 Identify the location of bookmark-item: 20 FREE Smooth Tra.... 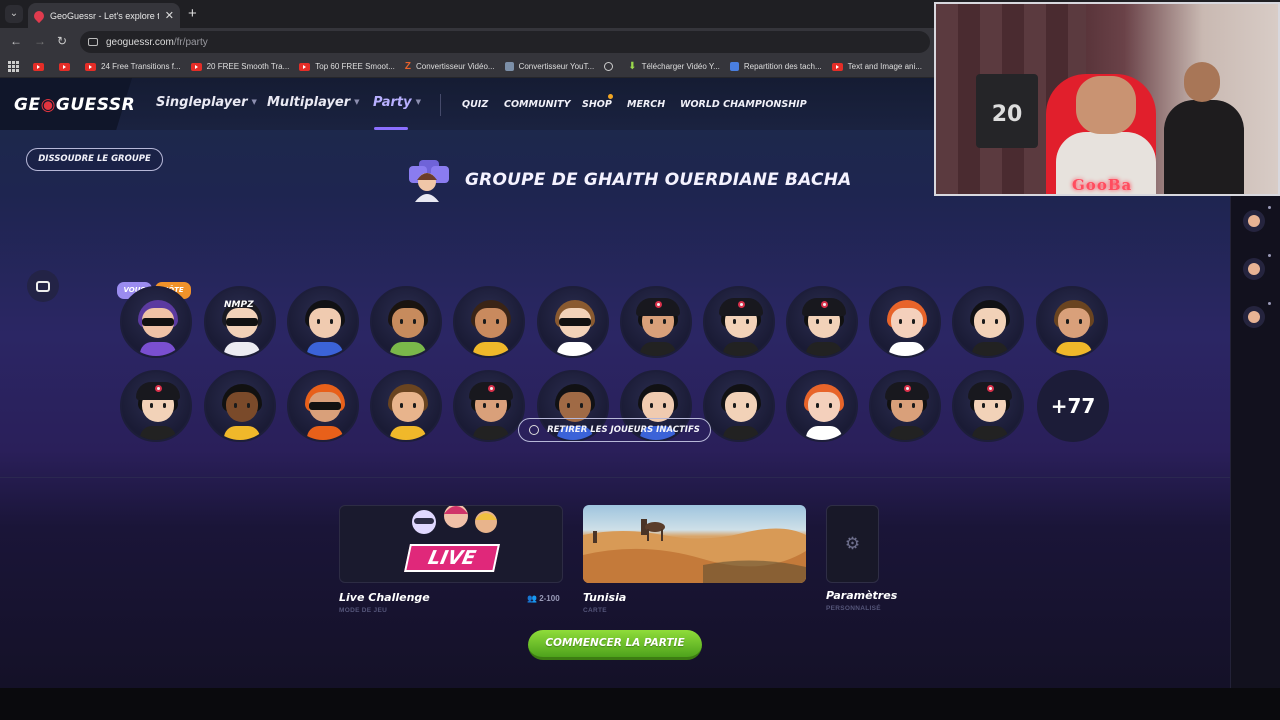
(239, 66).